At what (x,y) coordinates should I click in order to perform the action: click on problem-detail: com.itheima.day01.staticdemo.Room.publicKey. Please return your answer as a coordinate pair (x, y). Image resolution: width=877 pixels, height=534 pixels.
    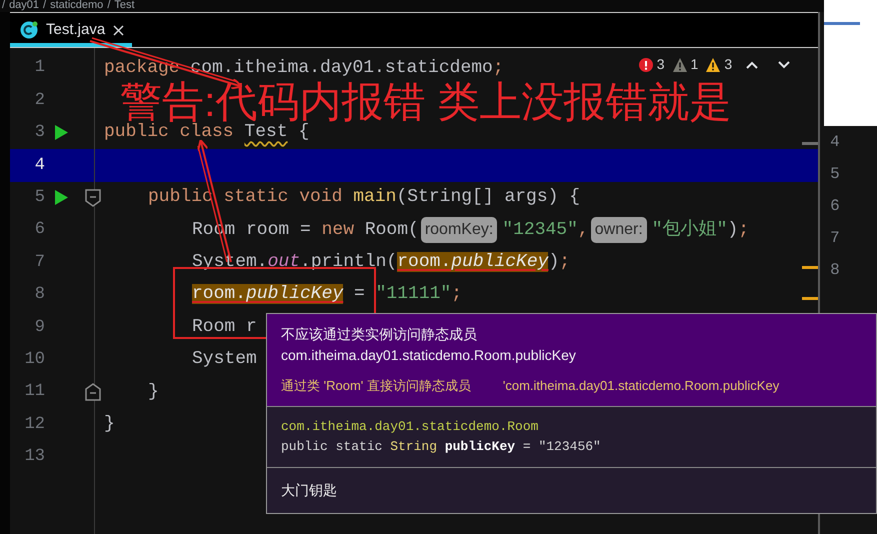
    Looking at the image, I should click on (429, 355).